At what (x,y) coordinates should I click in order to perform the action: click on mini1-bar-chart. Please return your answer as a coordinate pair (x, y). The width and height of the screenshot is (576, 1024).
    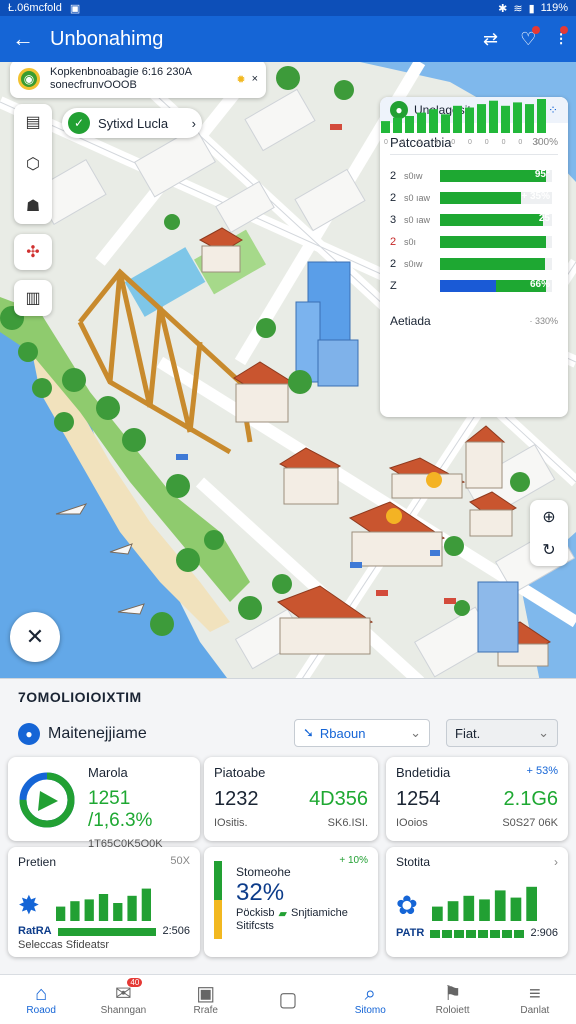
    Looking at the image, I should click on (103, 904).